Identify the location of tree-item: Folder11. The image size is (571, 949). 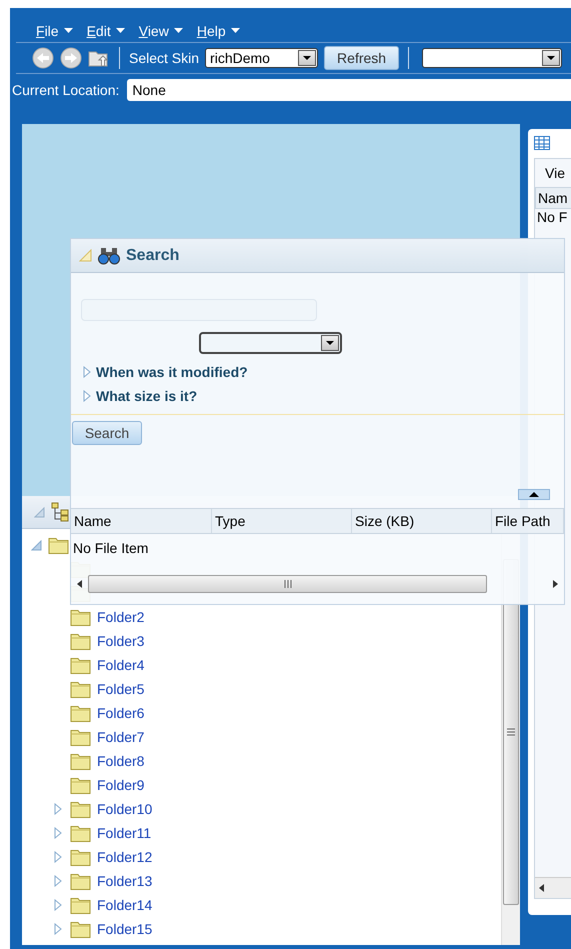
(124, 833).